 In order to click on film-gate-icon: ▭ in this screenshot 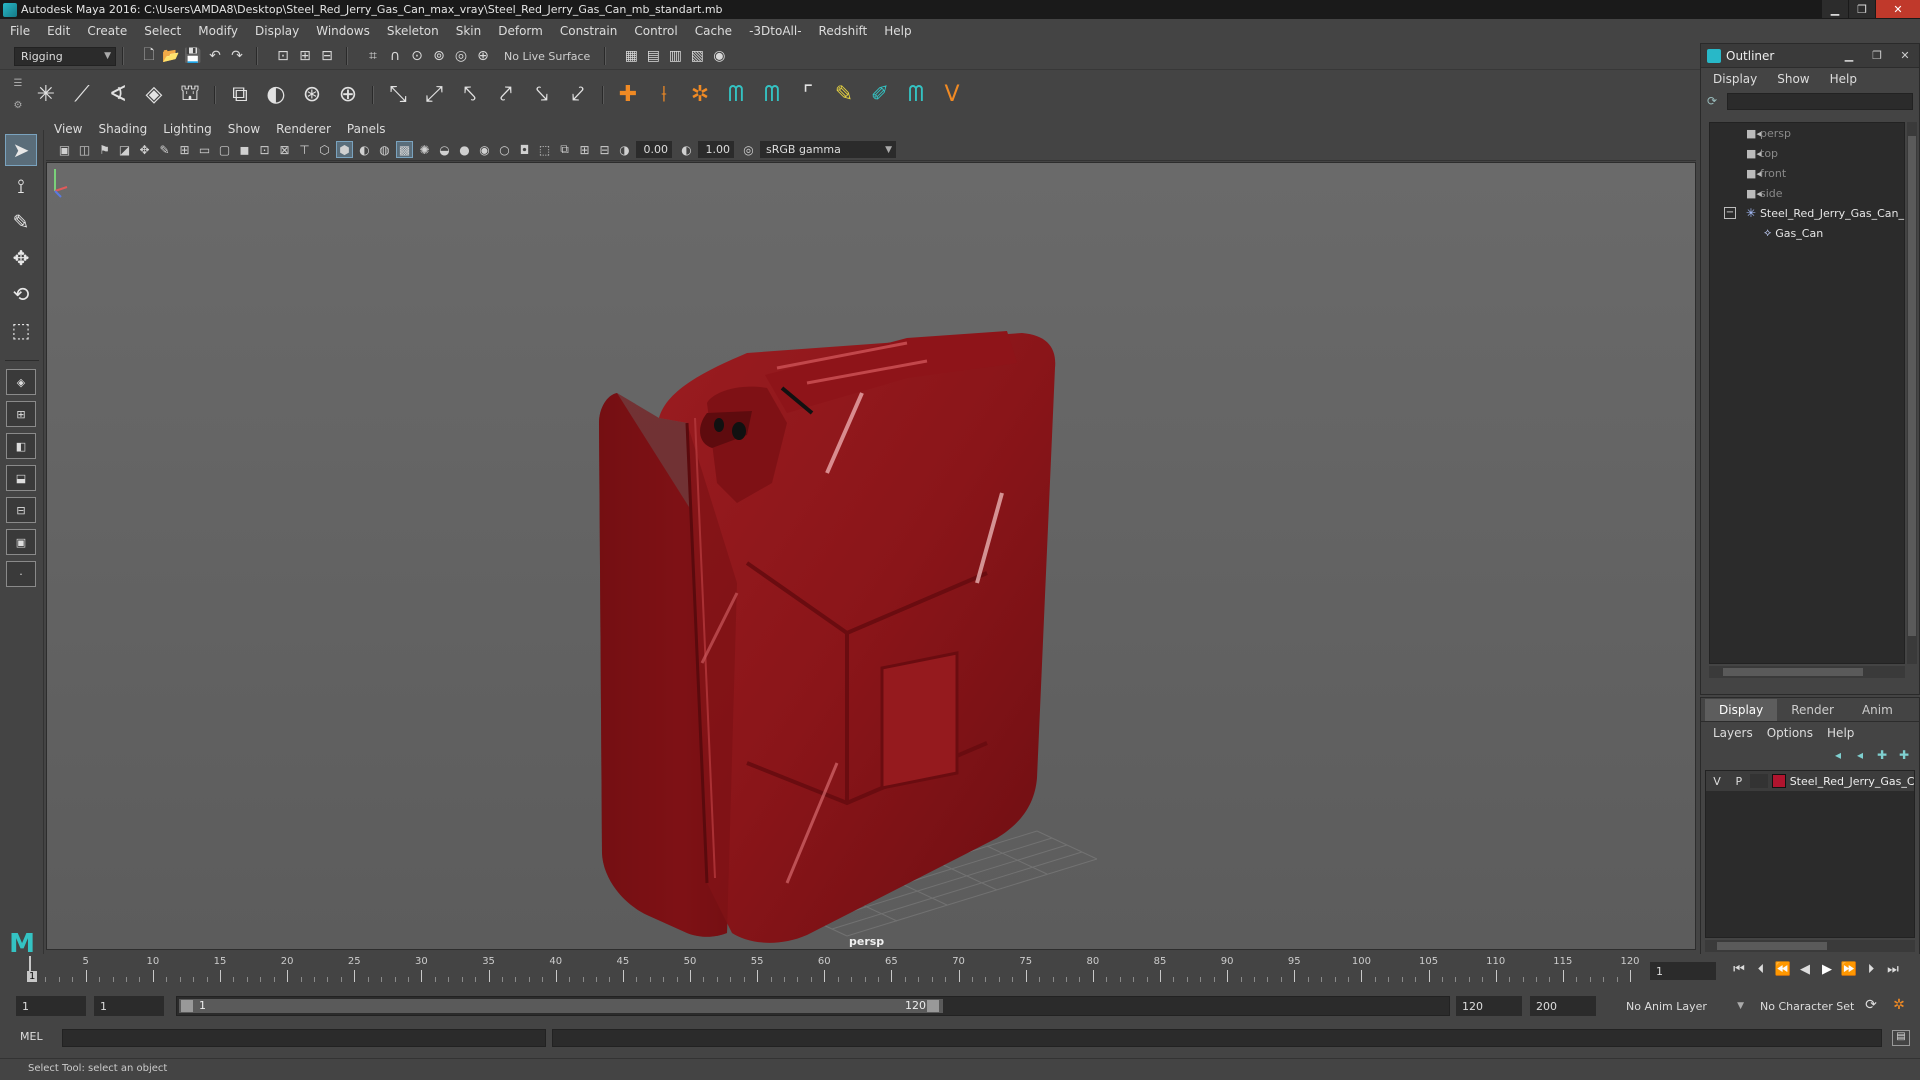, I will do `click(204, 149)`.